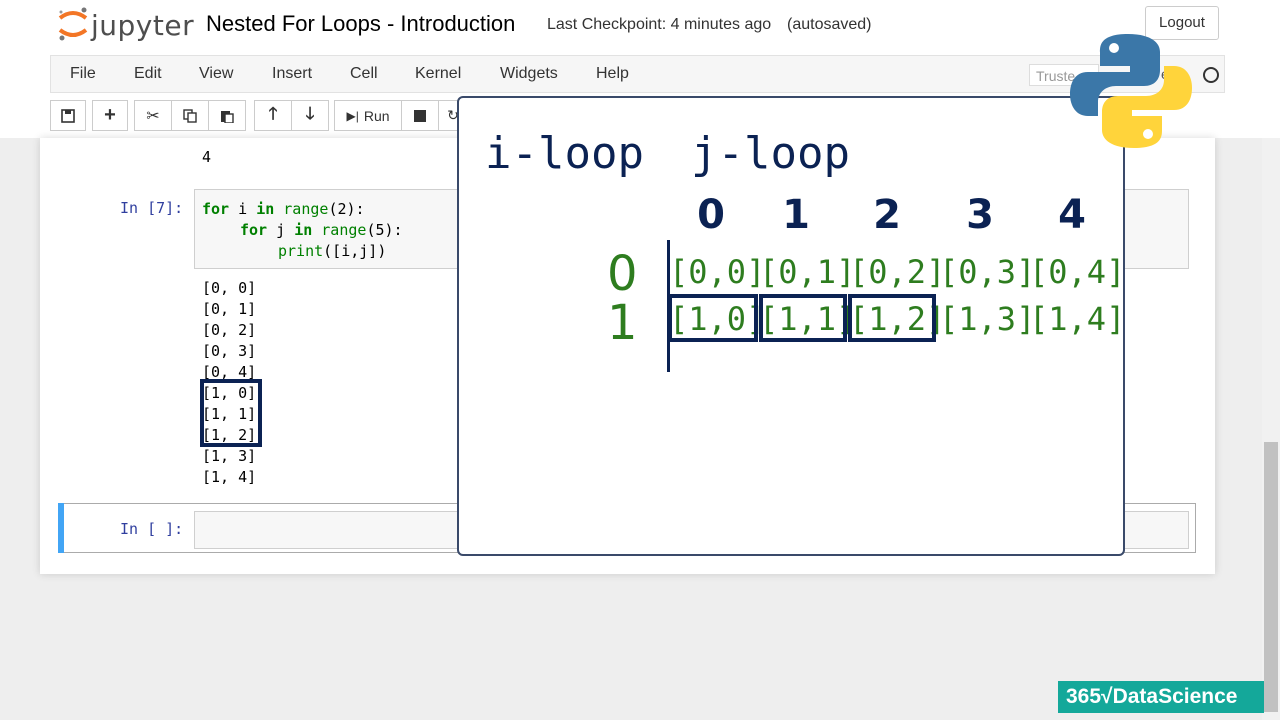 The image size is (1280, 720). I want to click on save-icon, so click(68, 115).